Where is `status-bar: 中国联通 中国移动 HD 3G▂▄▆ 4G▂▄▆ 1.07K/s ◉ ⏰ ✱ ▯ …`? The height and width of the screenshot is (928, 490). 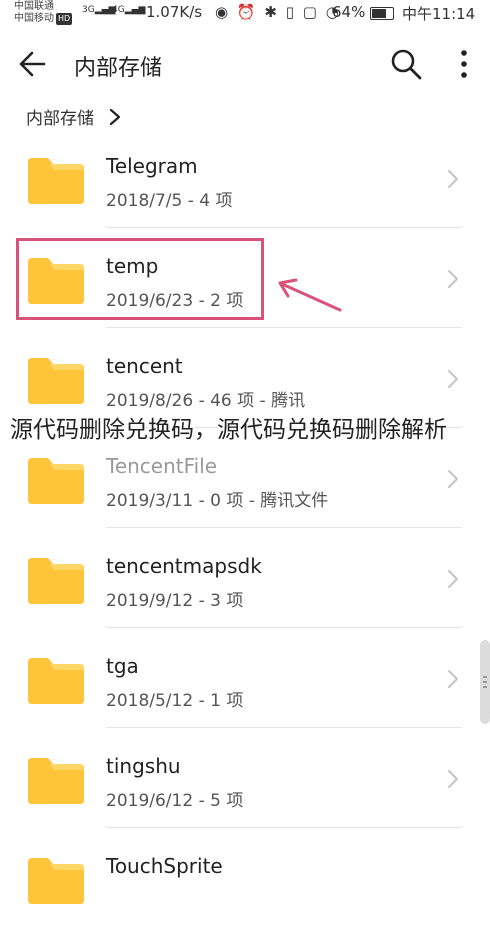
status-bar: 中国联通 中国移动 HD 3G▂▄▆ 4G▂▄▆ 1.07K/s ◉ ⏰ ✱ ▯ … is located at coordinates (245, 14).